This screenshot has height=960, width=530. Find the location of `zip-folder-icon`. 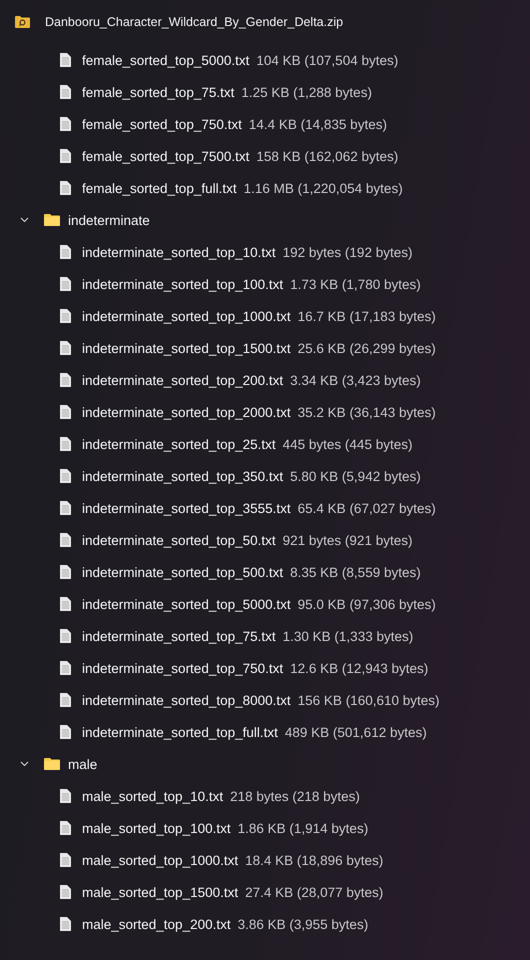

zip-folder-icon is located at coordinates (22, 22).